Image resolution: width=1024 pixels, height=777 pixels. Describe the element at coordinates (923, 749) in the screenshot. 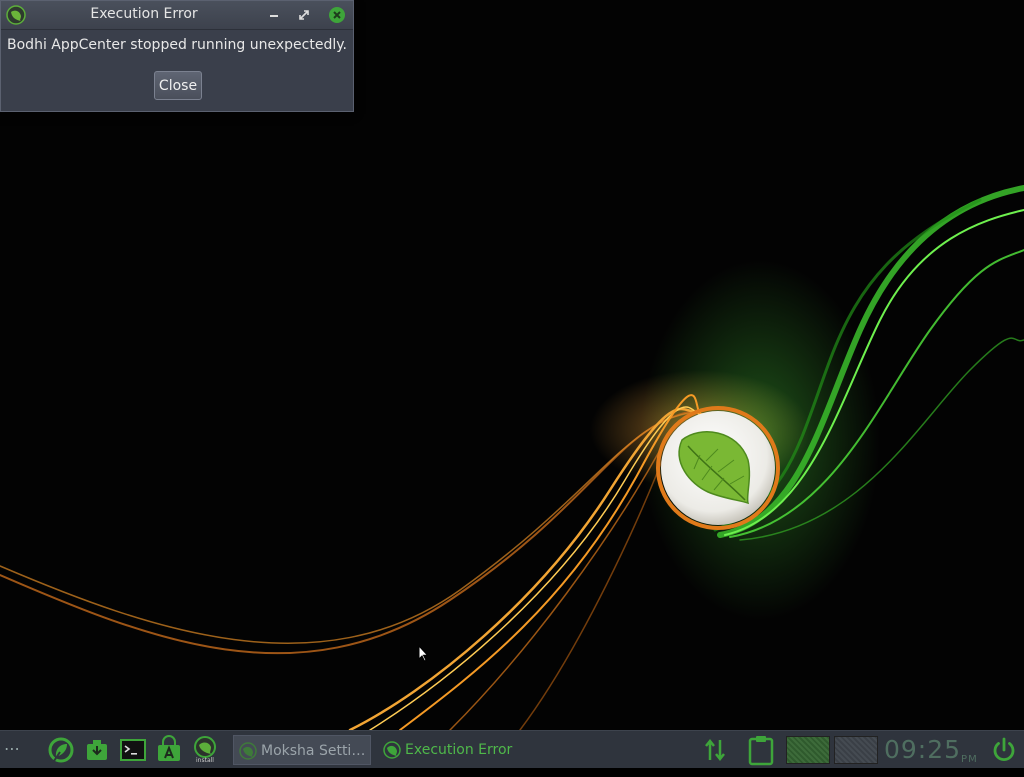

I see `clock-time: 09:25` at that location.